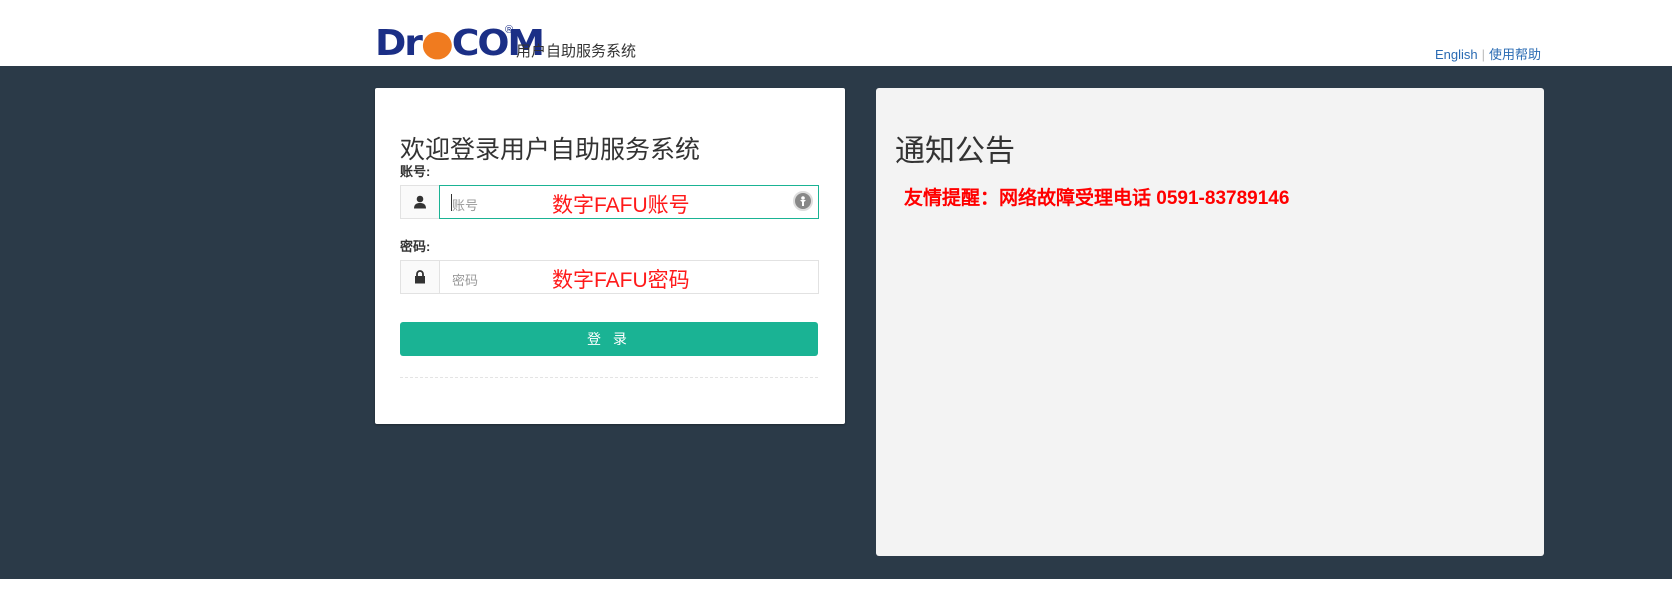 Image resolution: width=1672 pixels, height=589 pixels. I want to click on user-icon, so click(419, 202).